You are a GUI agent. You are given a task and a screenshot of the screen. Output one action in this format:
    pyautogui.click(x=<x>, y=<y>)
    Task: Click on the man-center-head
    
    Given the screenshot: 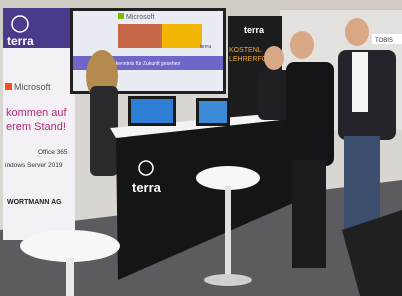 What is the action you would take?
    pyautogui.click(x=302, y=45)
    